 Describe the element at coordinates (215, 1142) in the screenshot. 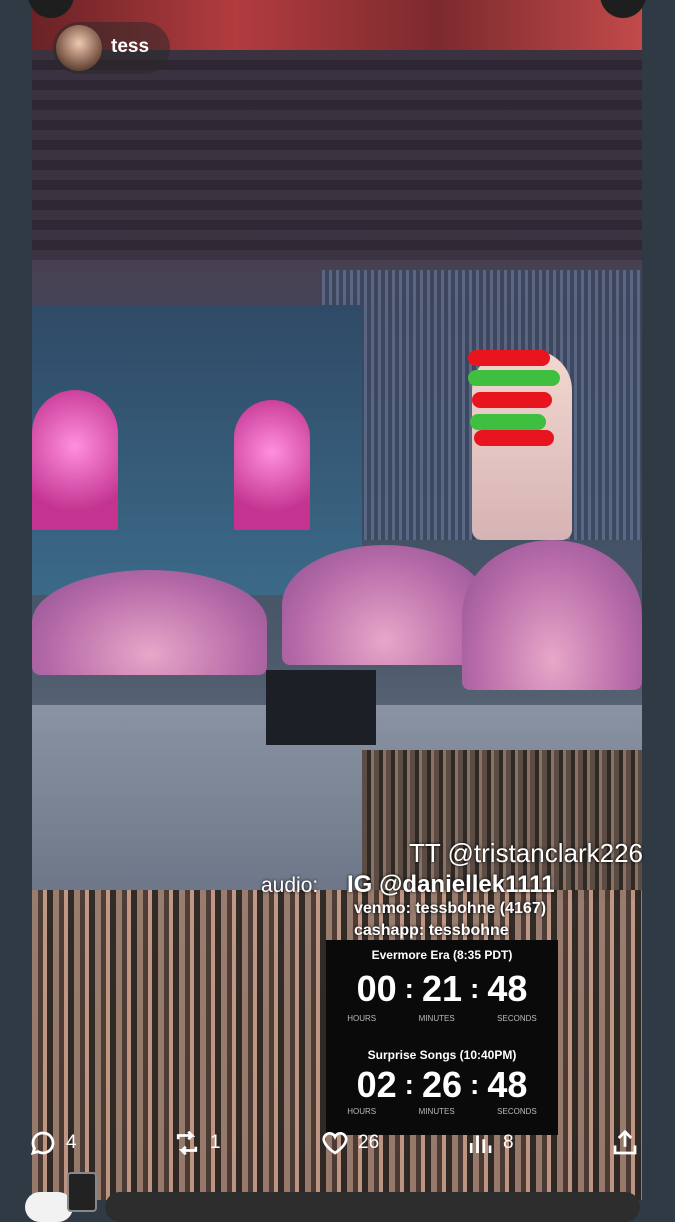

I see `repost-count: 1` at that location.